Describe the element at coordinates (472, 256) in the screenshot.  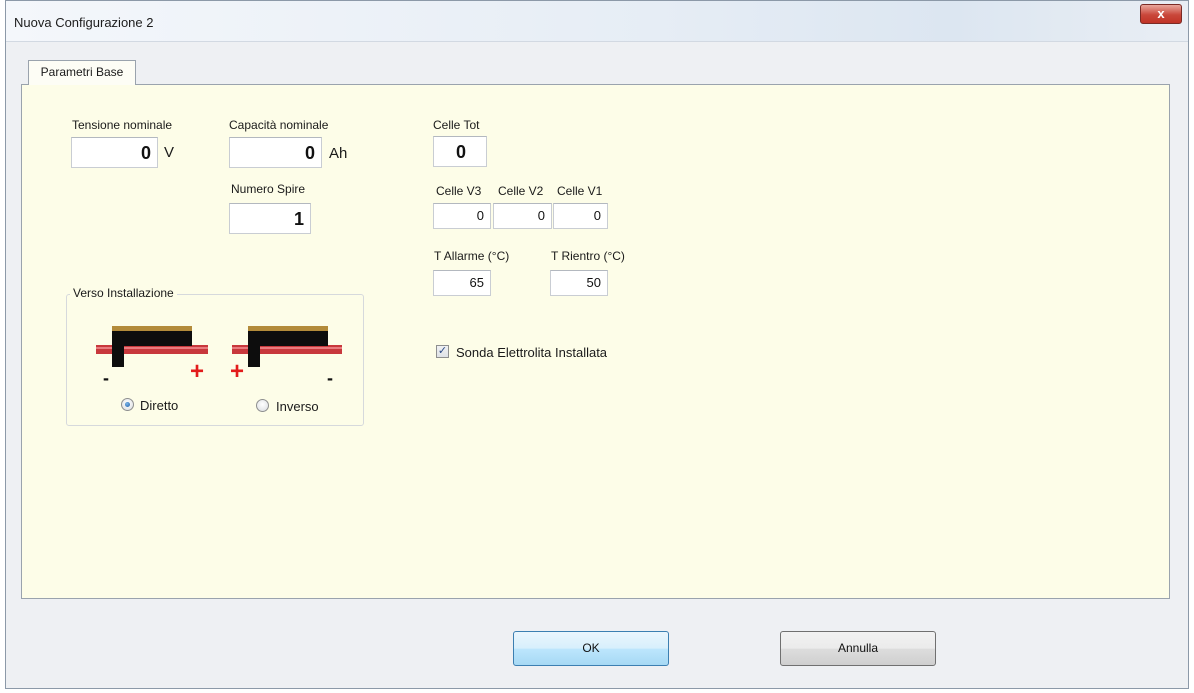
I see `t-allarme-label: T Allarme (°C)` at that location.